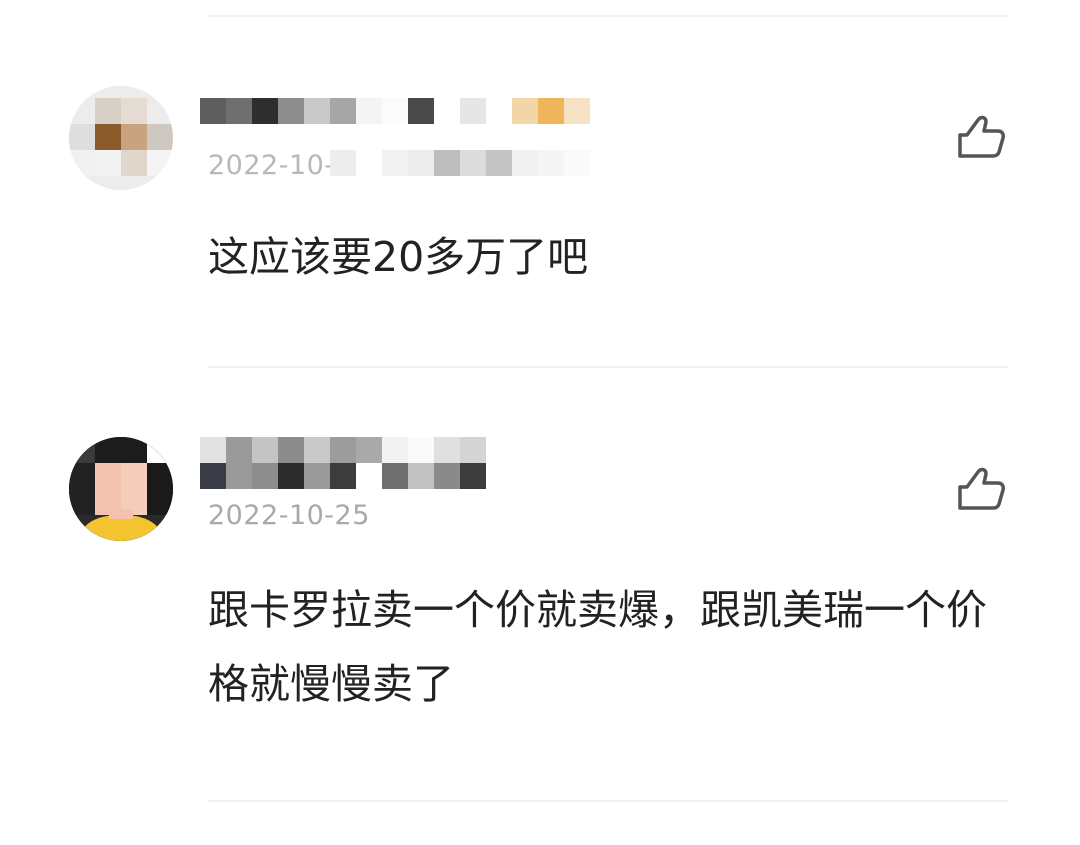 The image size is (1080, 845). Describe the element at coordinates (608, 367) in the screenshot. I see `divider-middle` at that location.